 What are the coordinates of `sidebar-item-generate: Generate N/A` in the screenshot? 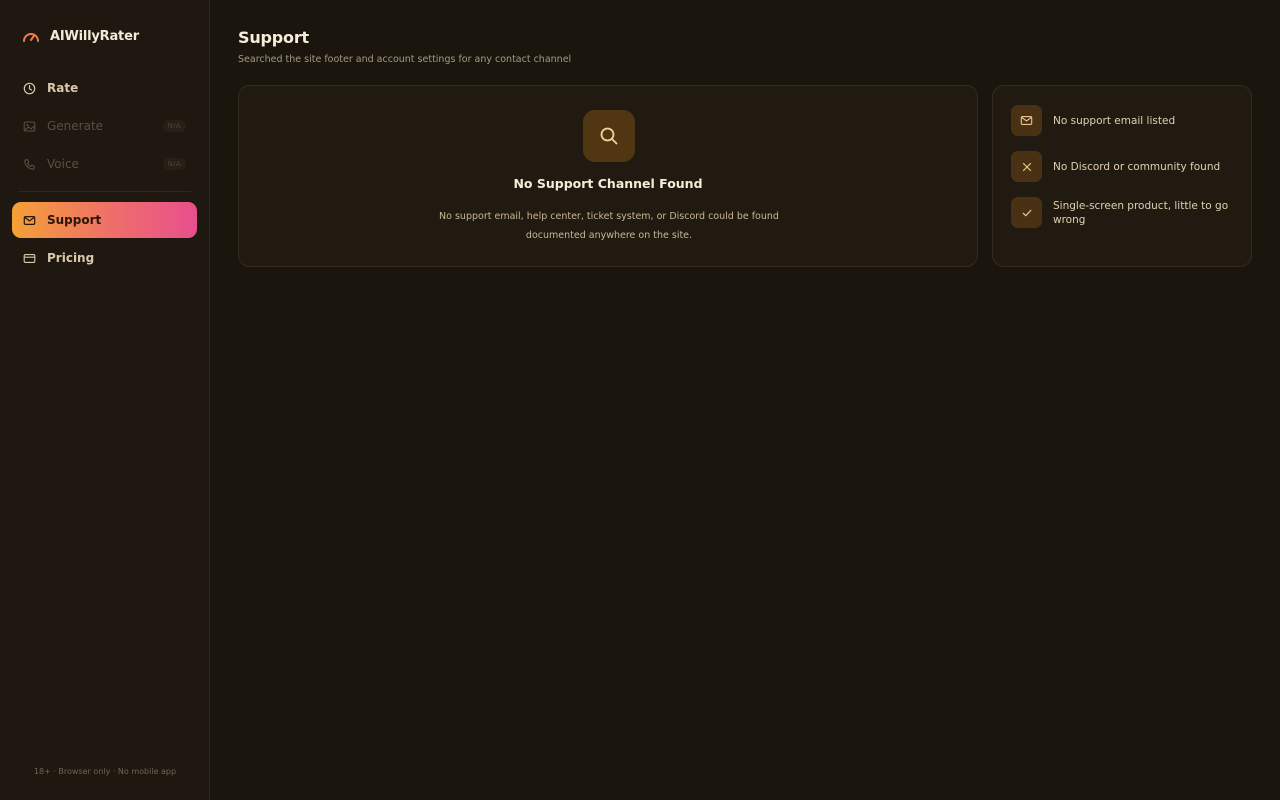 It's located at (104, 126).